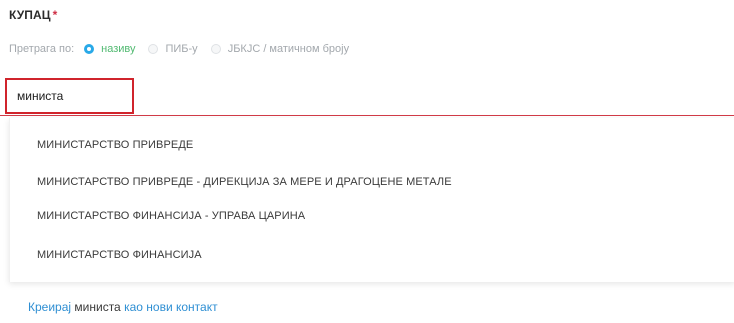 The height and width of the screenshot is (323, 734). I want to click on search-by-pib-label: ПИБ-у, so click(181, 49).